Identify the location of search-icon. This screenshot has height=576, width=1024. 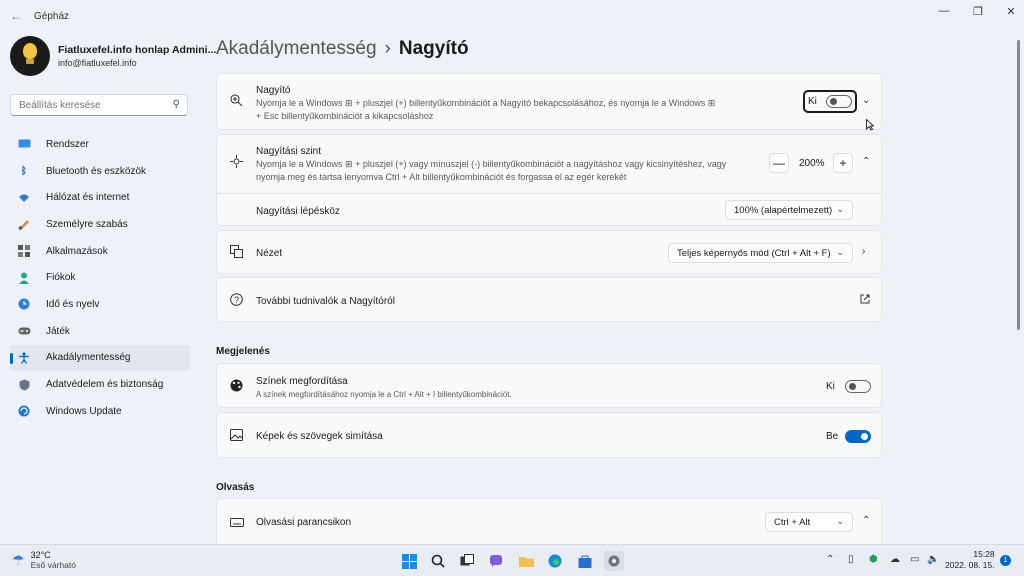
(438, 561).